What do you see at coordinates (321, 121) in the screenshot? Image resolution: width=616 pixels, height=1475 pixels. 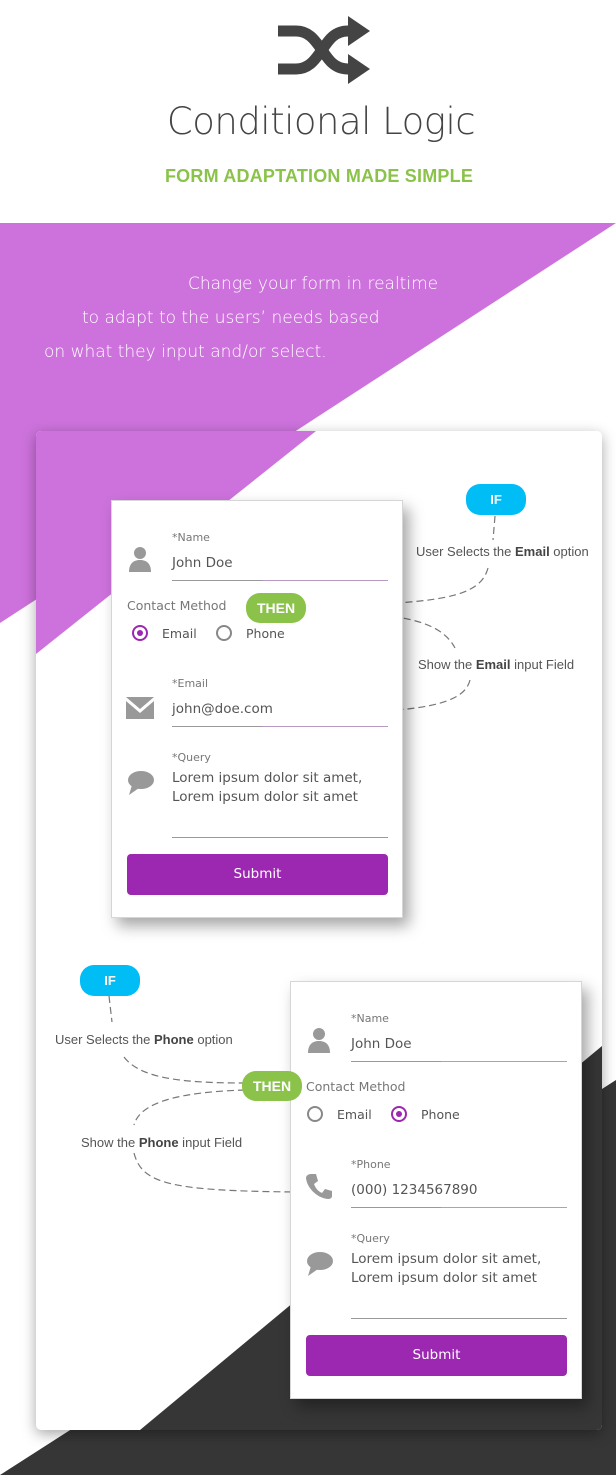 I see `page-title: Conditional Logic` at bounding box center [321, 121].